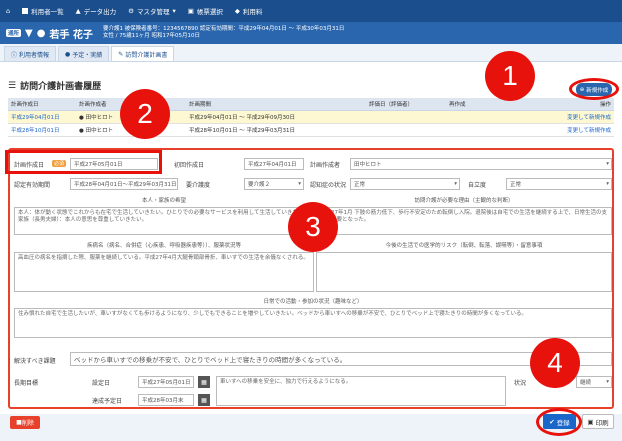 The width and height of the screenshot is (622, 441). I want to click on delete-button: ■ 削除, so click(25, 422).